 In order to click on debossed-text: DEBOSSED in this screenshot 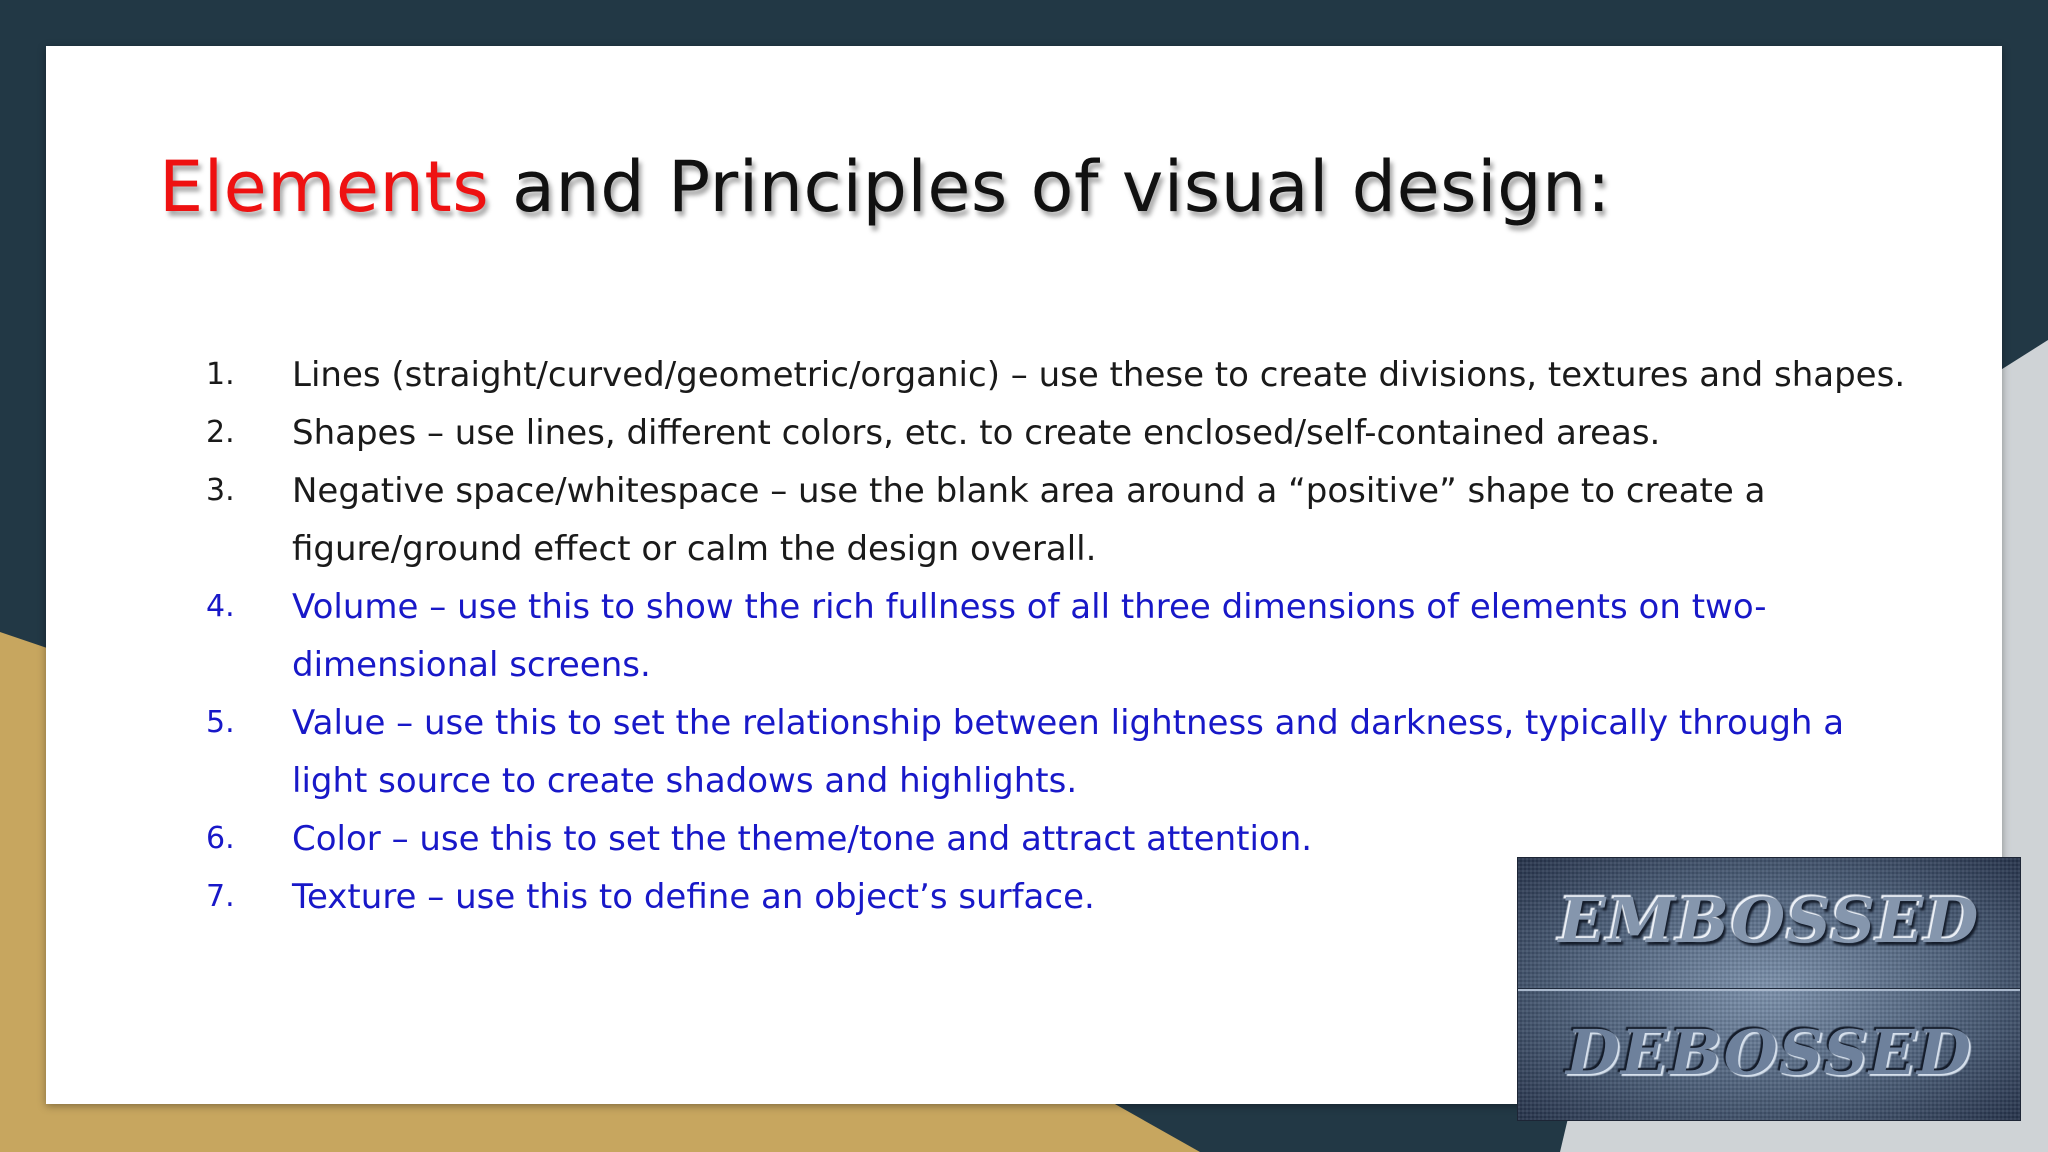, I will do `click(1769, 1052)`.